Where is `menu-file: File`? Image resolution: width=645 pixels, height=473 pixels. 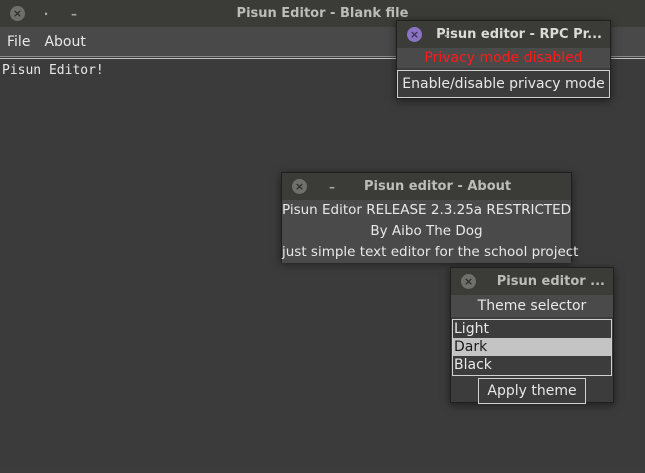 menu-file: File is located at coordinates (18, 42).